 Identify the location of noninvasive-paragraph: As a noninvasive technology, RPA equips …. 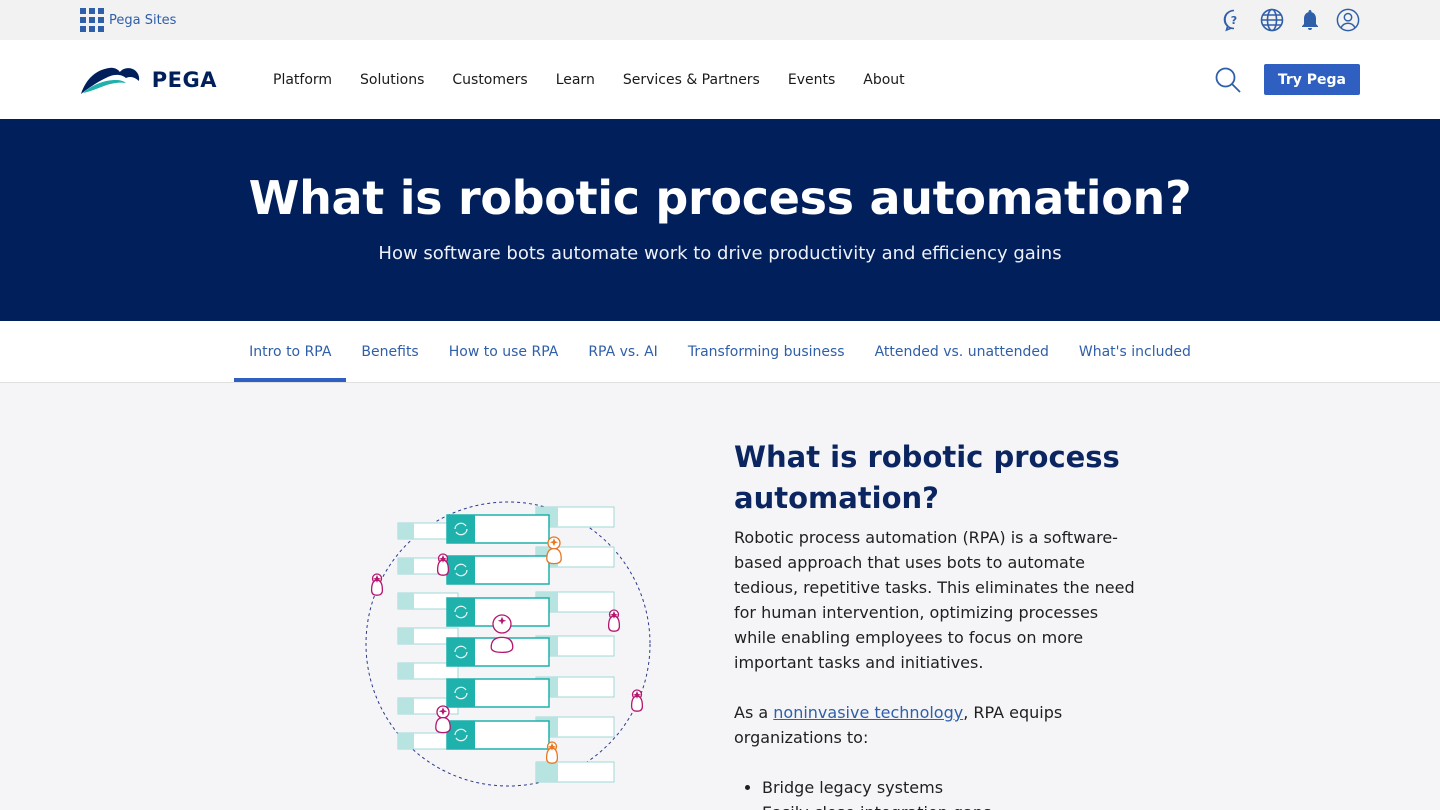
(939, 725).